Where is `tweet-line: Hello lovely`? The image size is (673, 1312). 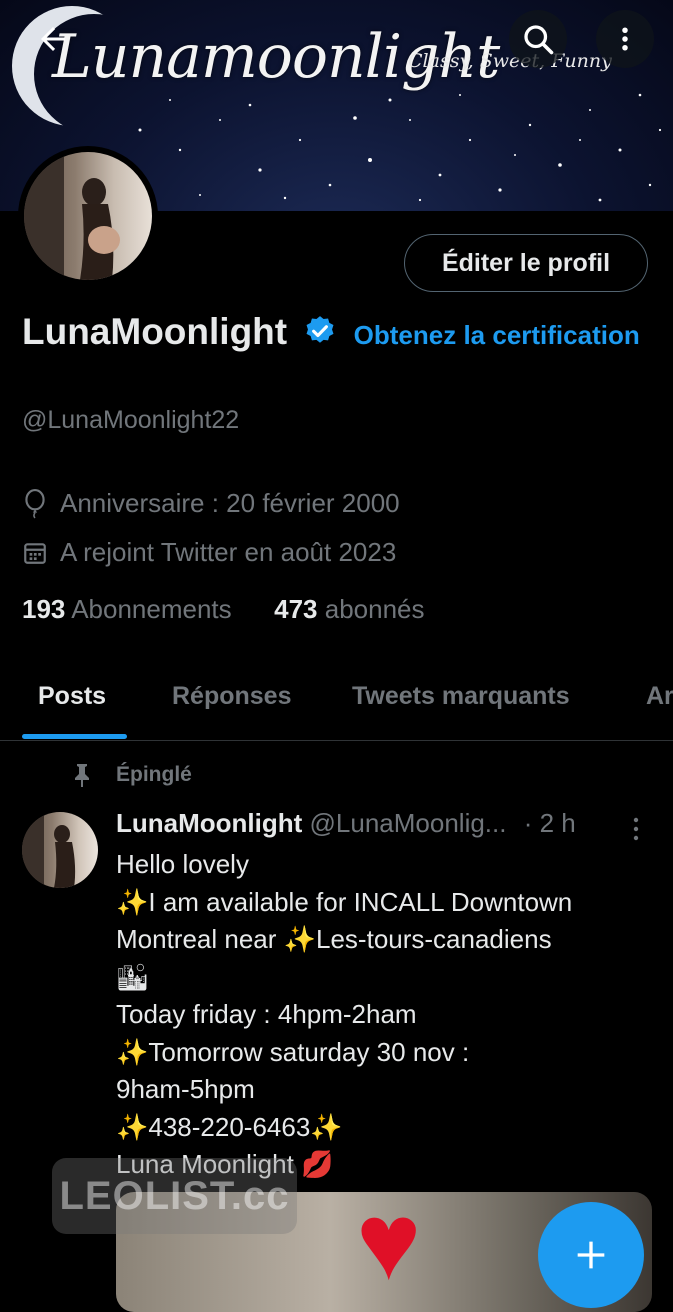
tweet-line: Hello lovely is located at coordinates (182, 864).